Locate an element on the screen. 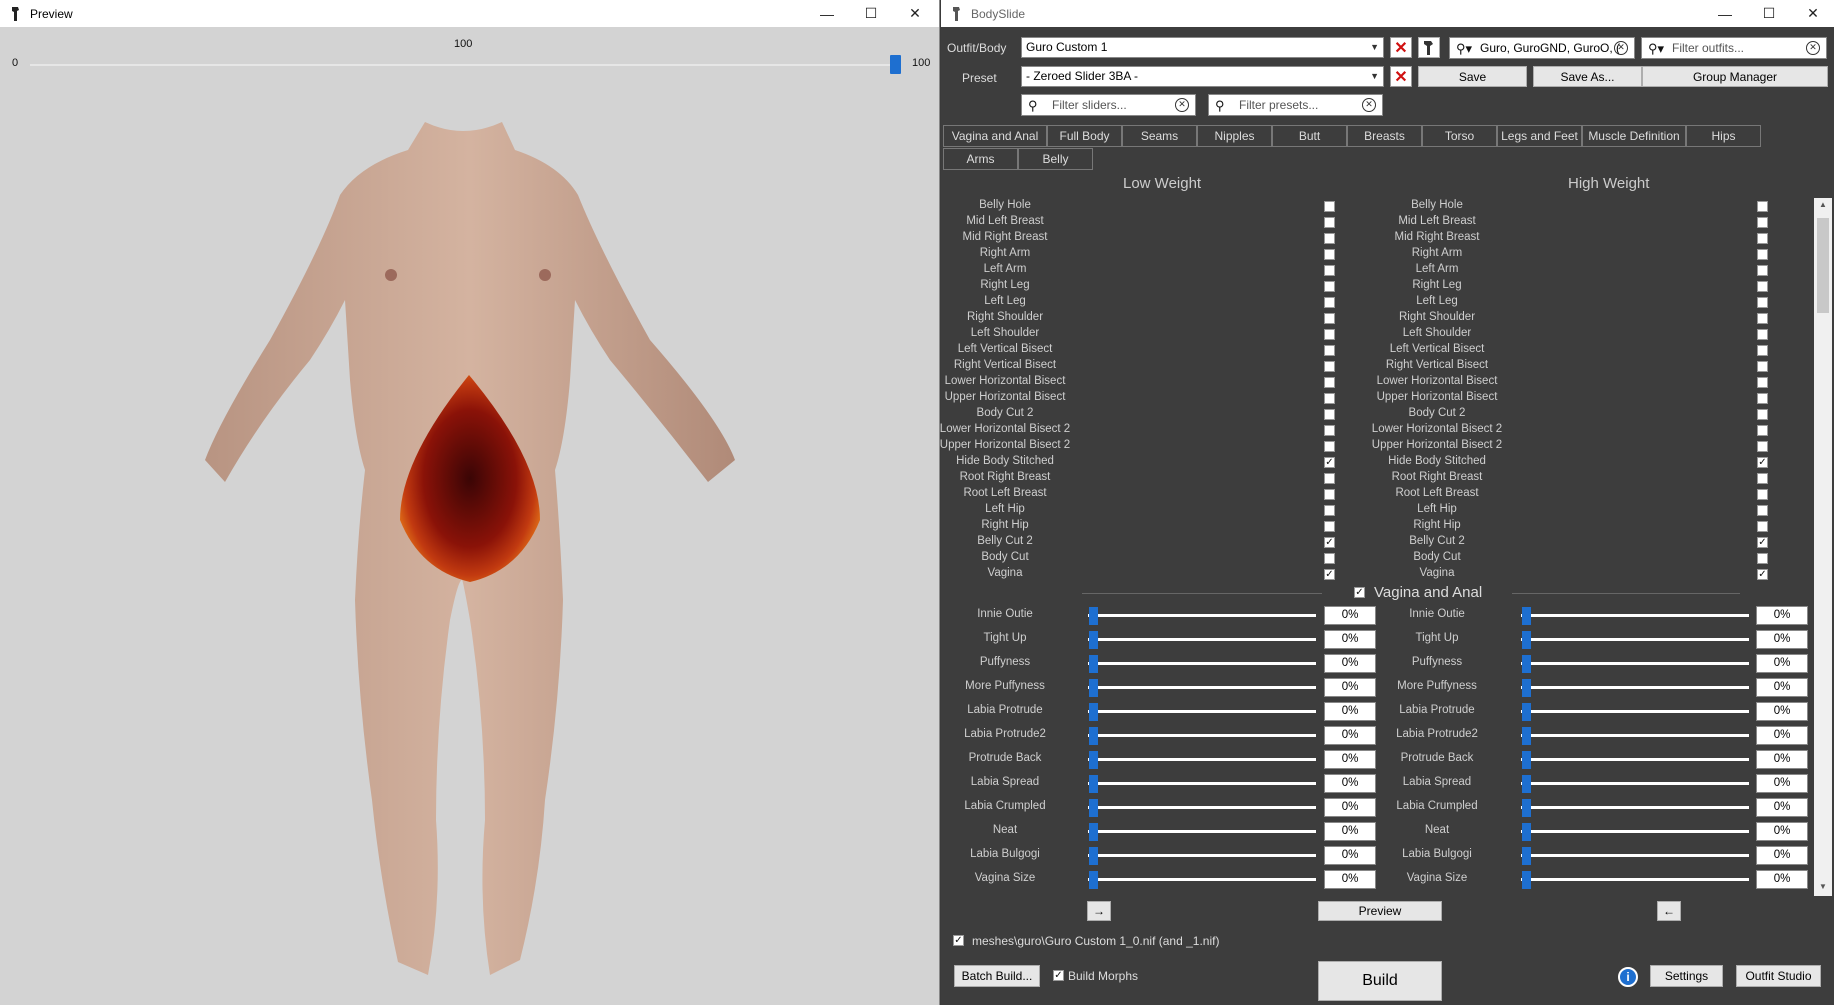 This screenshot has height=1005, width=1834. tab-full-body: Full Body is located at coordinates (1084, 136).